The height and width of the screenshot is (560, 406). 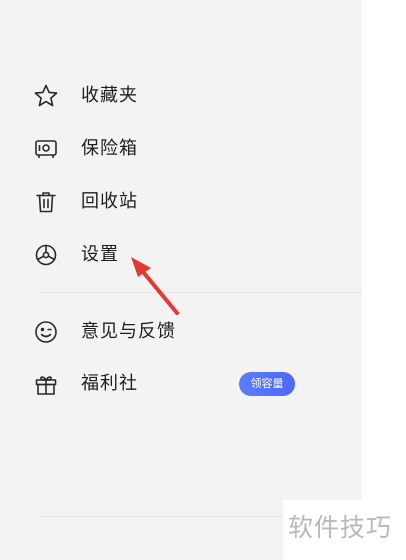 What do you see at coordinates (109, 383) in the screenshot?
I see `menu-label-welfare: 福利社` at bounding box center [109, 383].